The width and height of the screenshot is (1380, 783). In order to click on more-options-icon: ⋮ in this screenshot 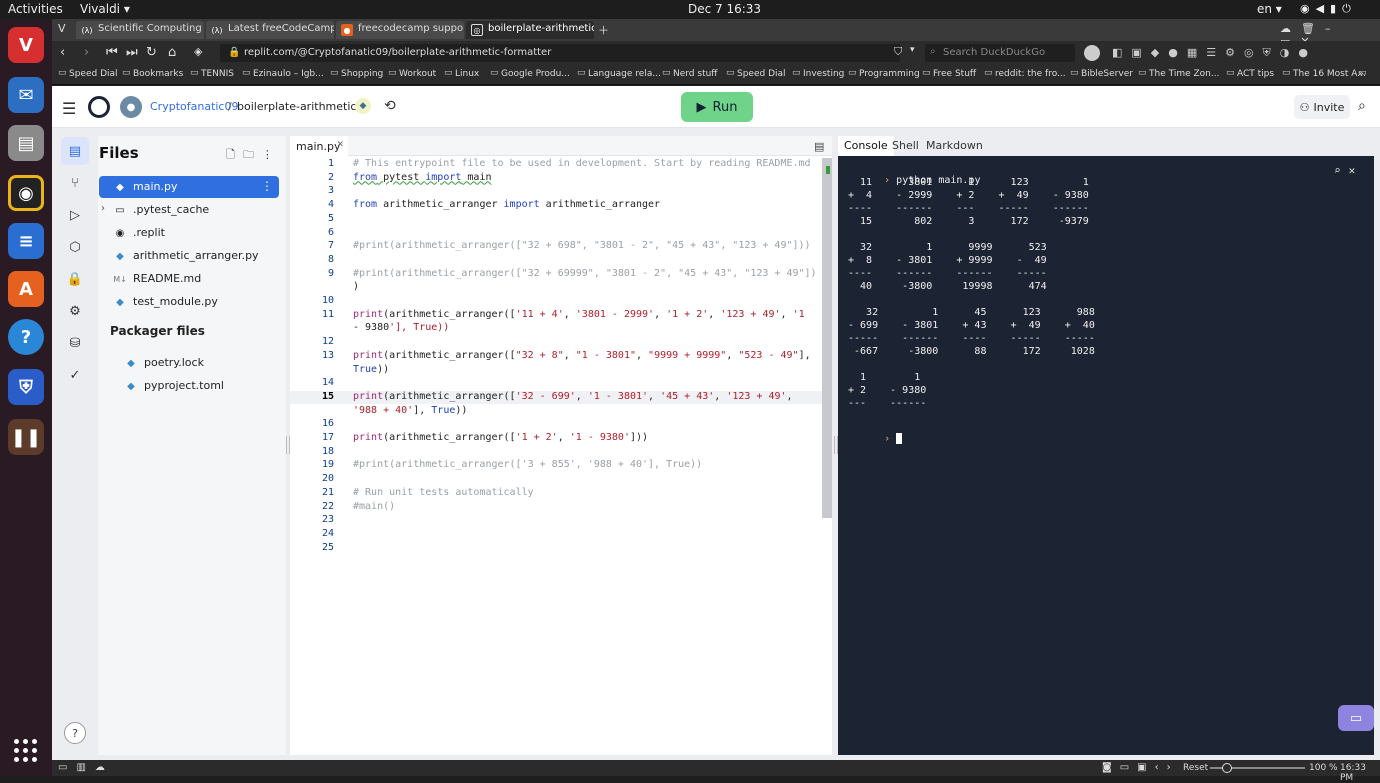, I will do `click(271, 154)`.